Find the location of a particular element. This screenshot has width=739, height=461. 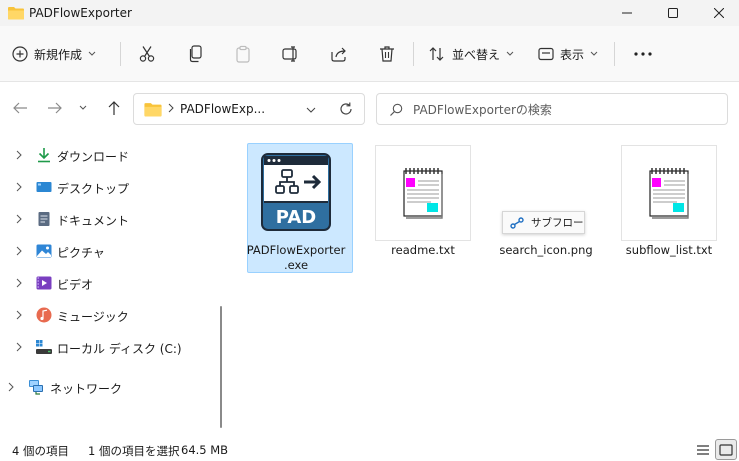

maximize-button is located at coordinates (673, 13).